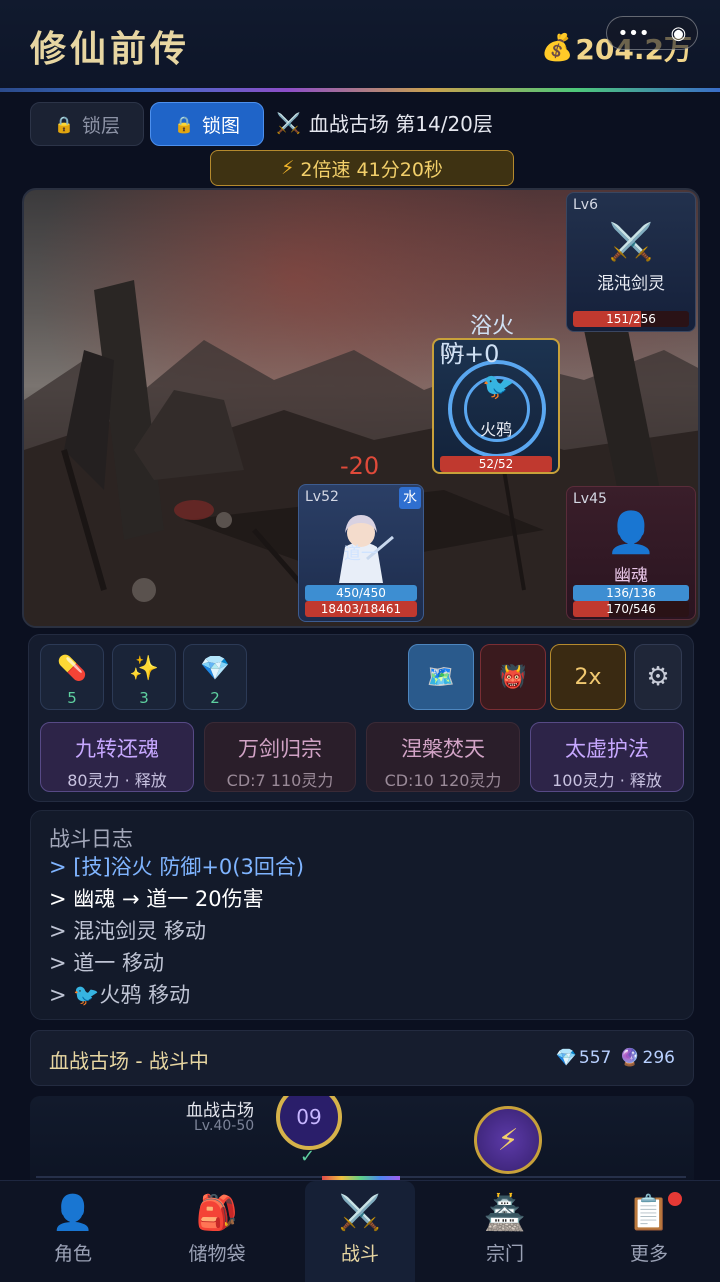  I want to click on person-silhouette-icon: 👤, so click(631, 533).